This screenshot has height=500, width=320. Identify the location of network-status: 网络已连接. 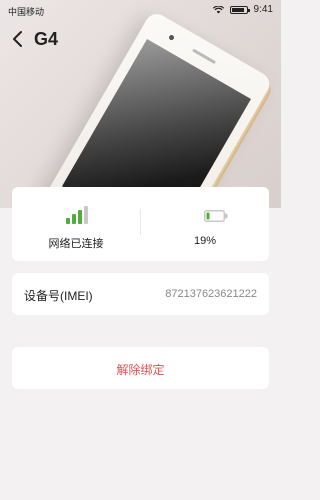
(76, 224).